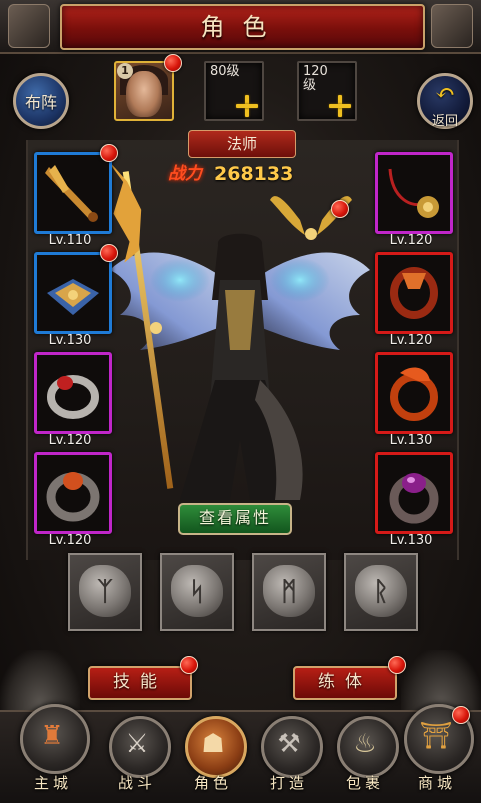 This screenshot has width=481, height=803. I want to click on rune-symbol: ᛗ, so click(289, 592).